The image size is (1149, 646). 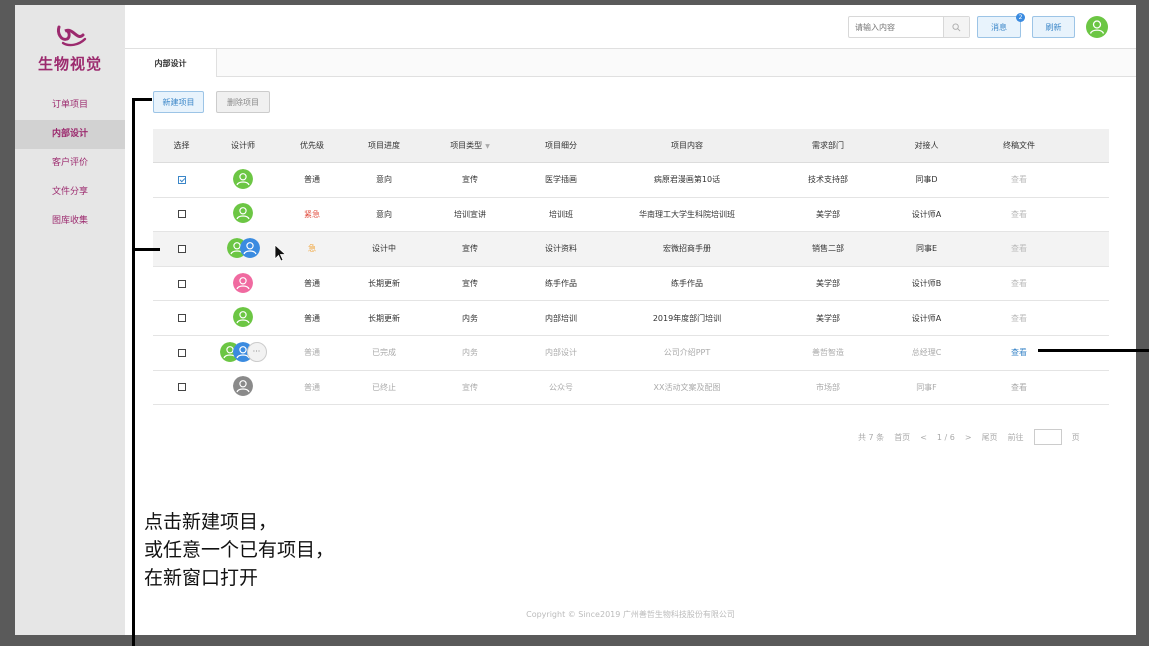 I want to click on sort-down-icon: ▼, so click(x=487, y=146).